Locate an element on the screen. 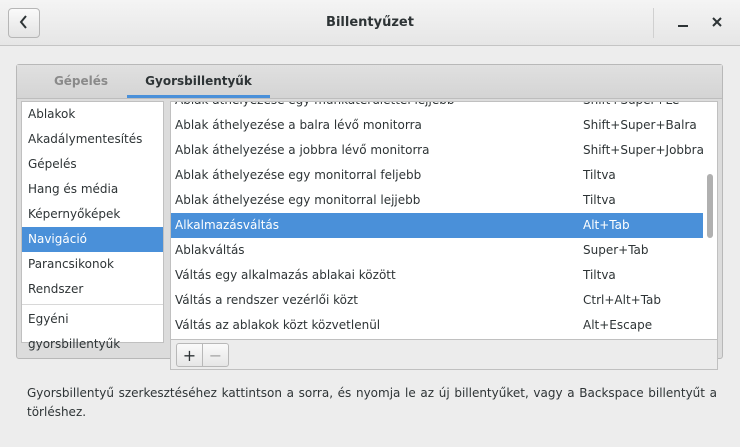  shortcut-key: Shift+Super+Le is located at coordinates (631, 107).